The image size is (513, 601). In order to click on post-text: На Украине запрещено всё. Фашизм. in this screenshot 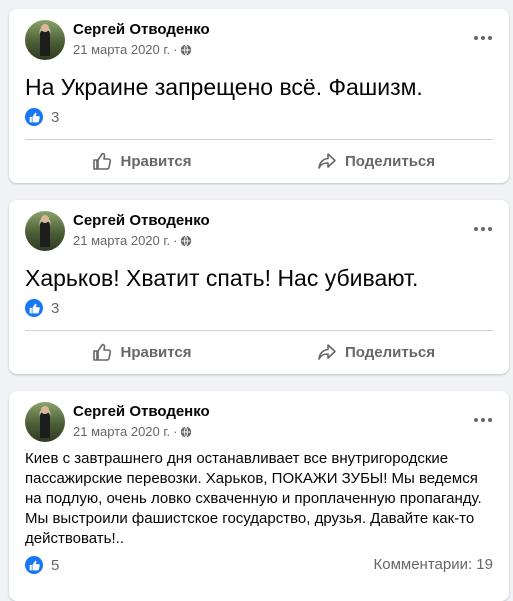, I will do `click(224, 87)`.